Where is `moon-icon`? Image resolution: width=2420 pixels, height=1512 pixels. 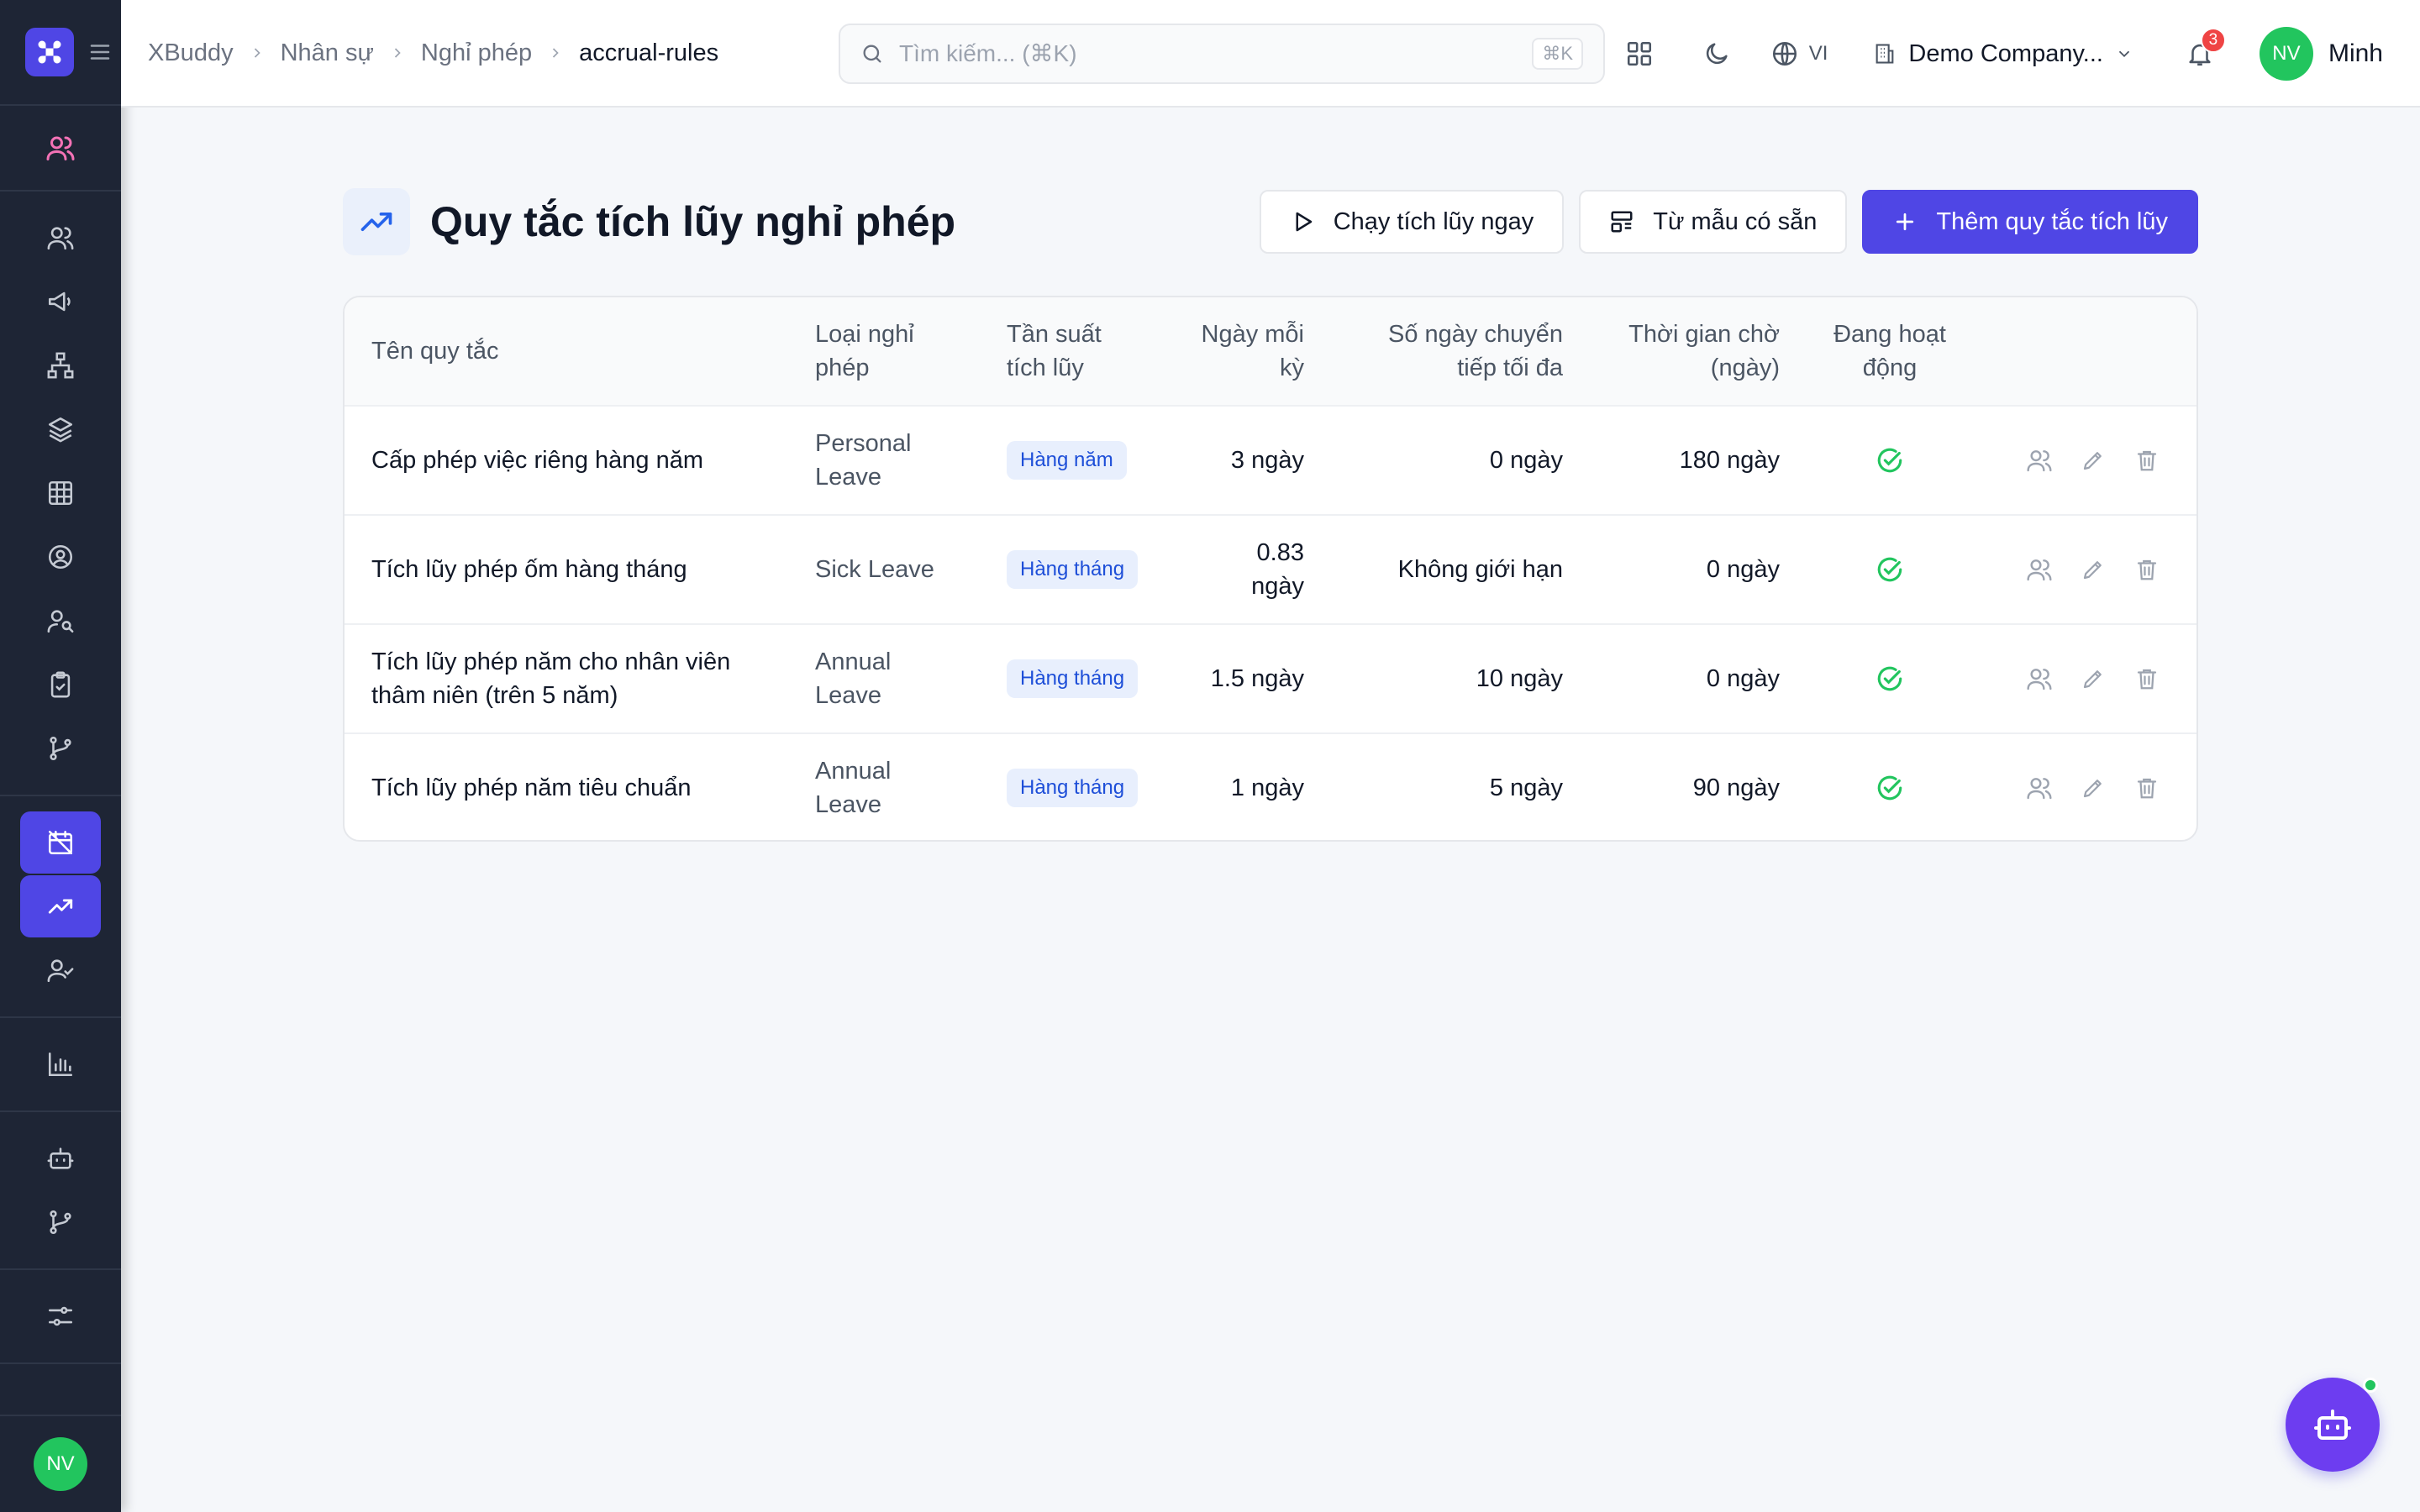
moon-icon is located at coordinates (1717, 54).